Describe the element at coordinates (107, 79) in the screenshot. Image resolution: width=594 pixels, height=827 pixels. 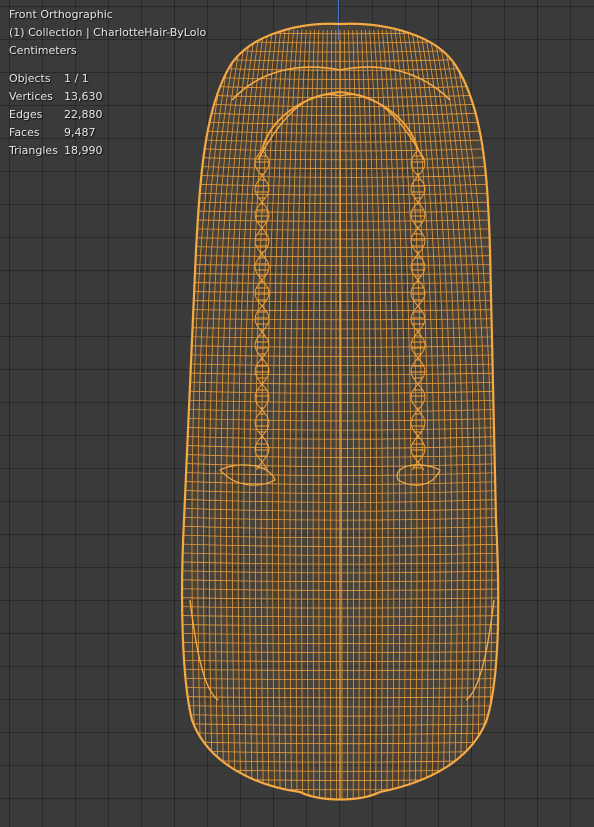
I see `stats-row-objects: Objects 1 / 1` at that location.